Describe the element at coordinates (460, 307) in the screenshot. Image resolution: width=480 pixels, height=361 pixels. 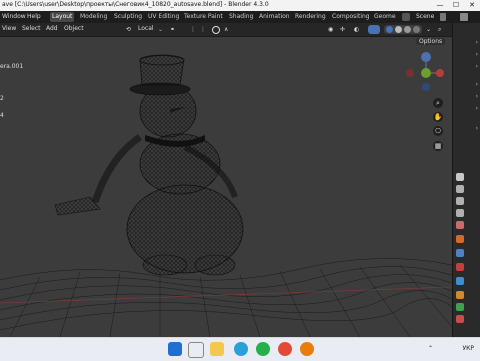
I see `data-properties-icon` at that location.